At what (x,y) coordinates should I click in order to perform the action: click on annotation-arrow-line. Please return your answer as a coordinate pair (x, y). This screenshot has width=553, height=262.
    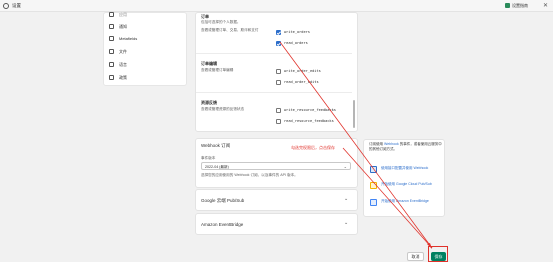
    Looking at the image, I should click on (387, 198).